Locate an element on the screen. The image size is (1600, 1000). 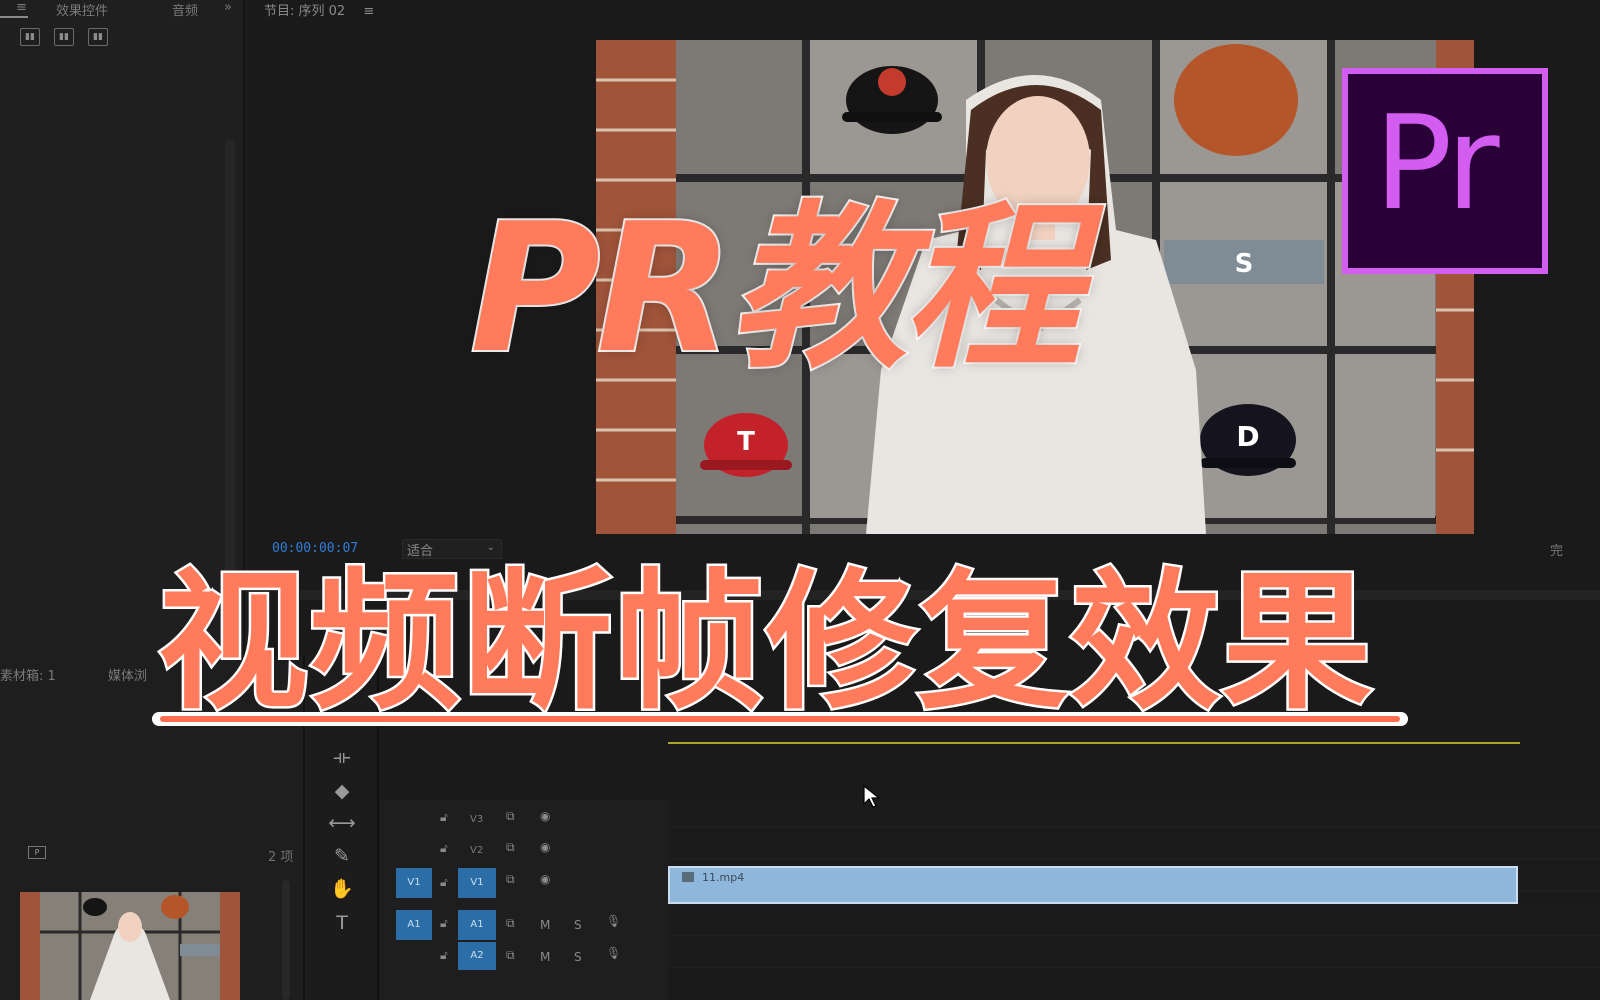
item-count: 2 项 is located at coordinates (281, 857).